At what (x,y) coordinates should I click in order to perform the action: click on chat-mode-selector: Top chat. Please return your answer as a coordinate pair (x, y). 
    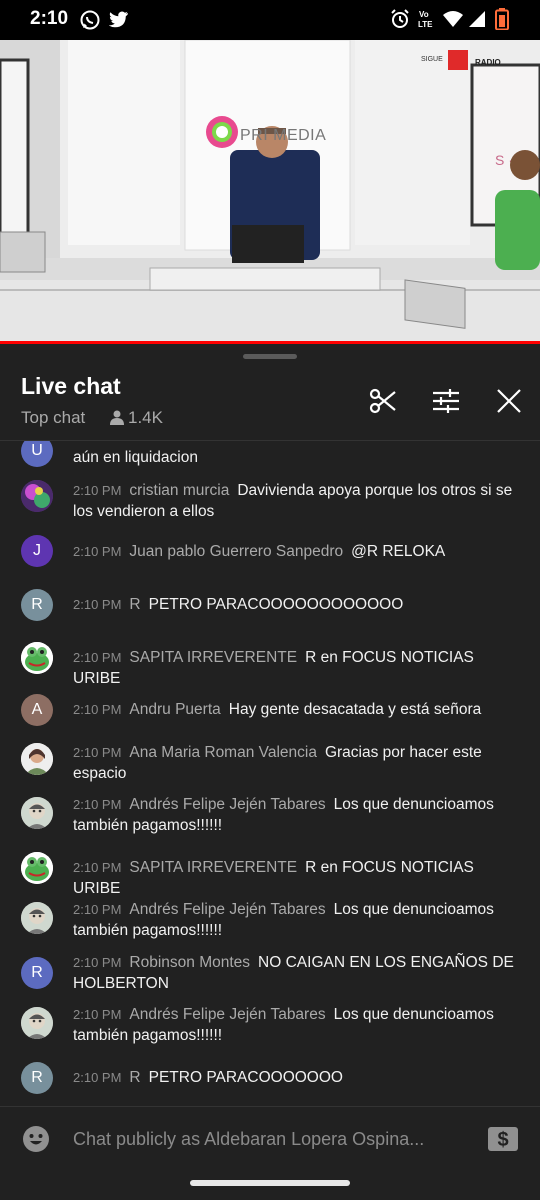
    Looking at the image, I should click on (53, 418).